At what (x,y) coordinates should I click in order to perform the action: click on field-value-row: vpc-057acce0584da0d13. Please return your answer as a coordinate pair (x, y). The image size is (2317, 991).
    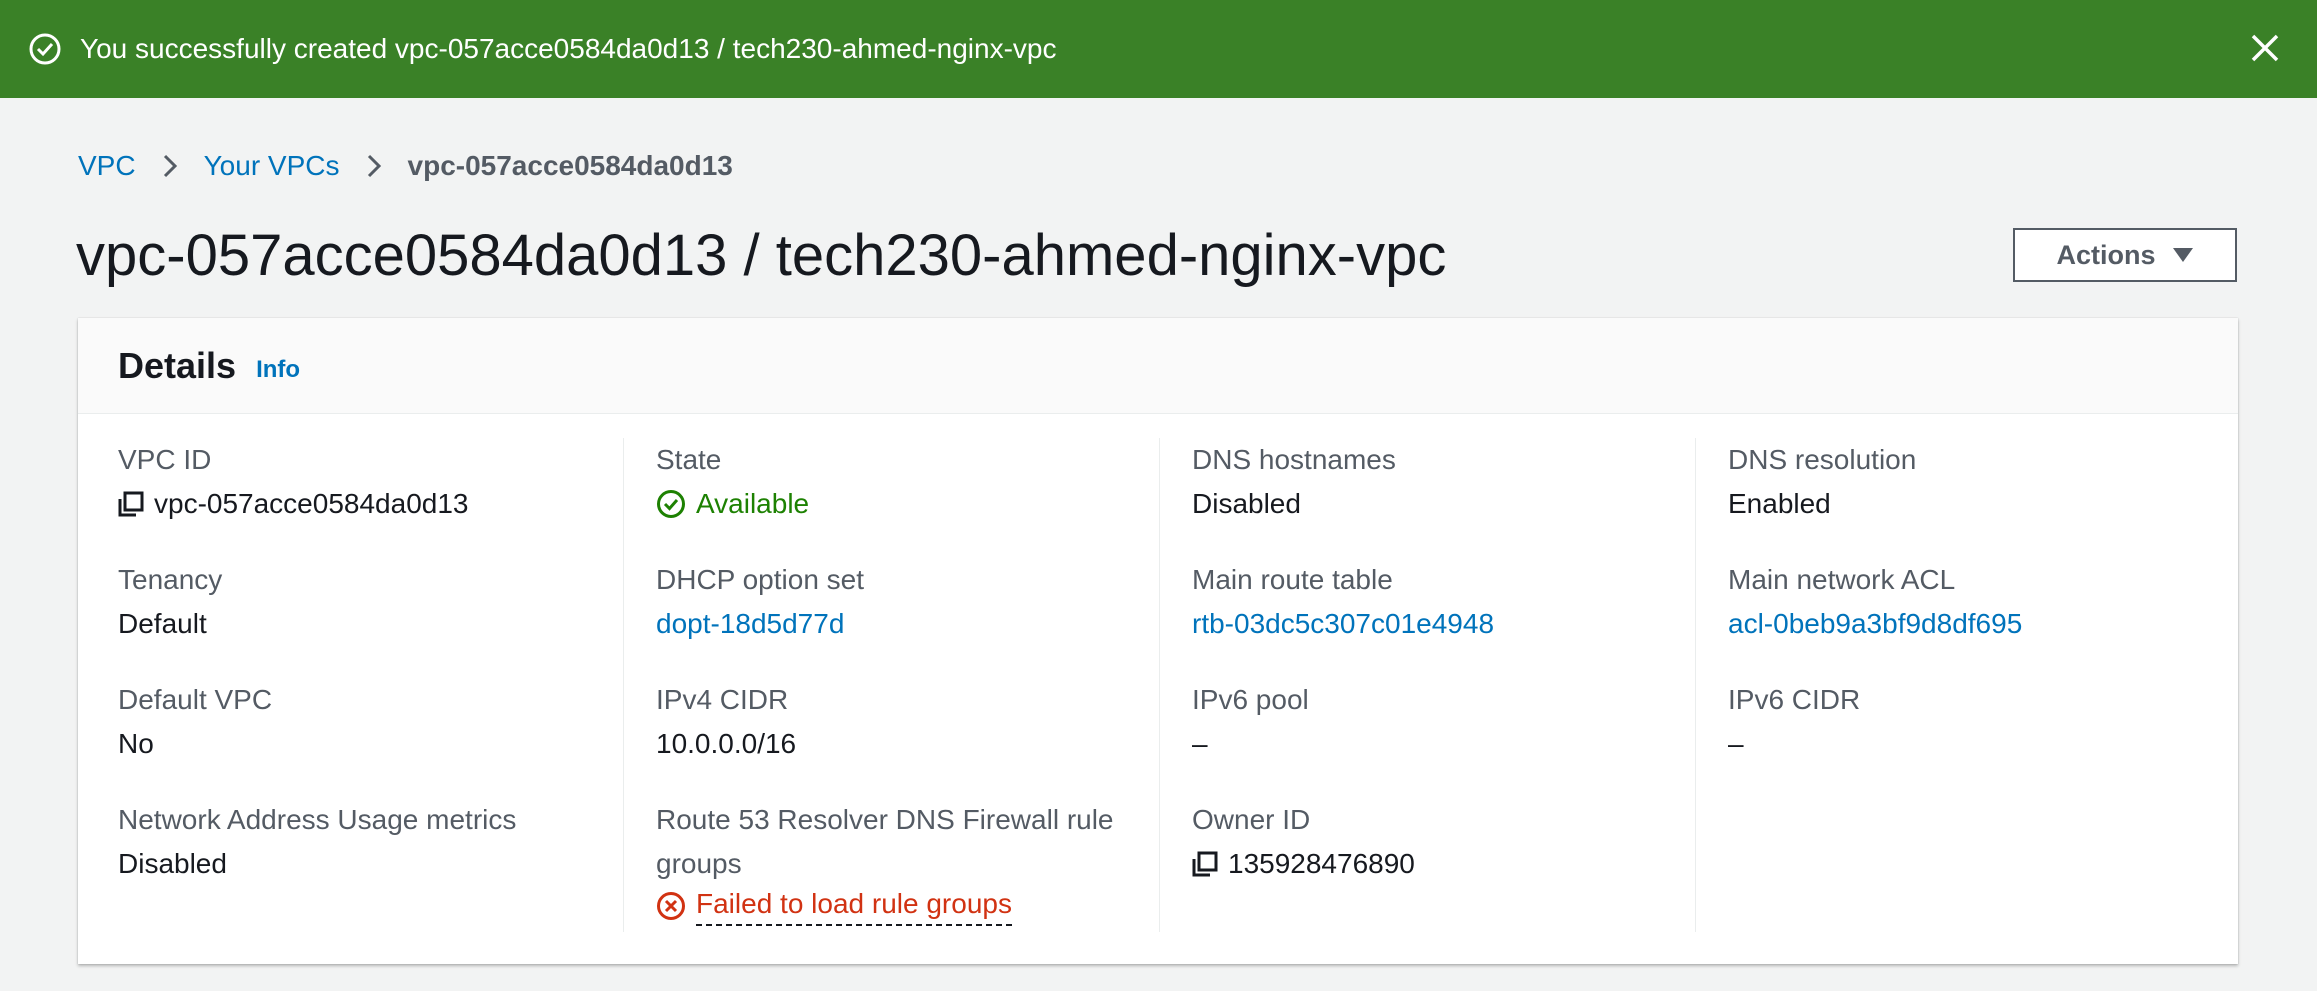
    Looking at the image, I should click on (293, 504).